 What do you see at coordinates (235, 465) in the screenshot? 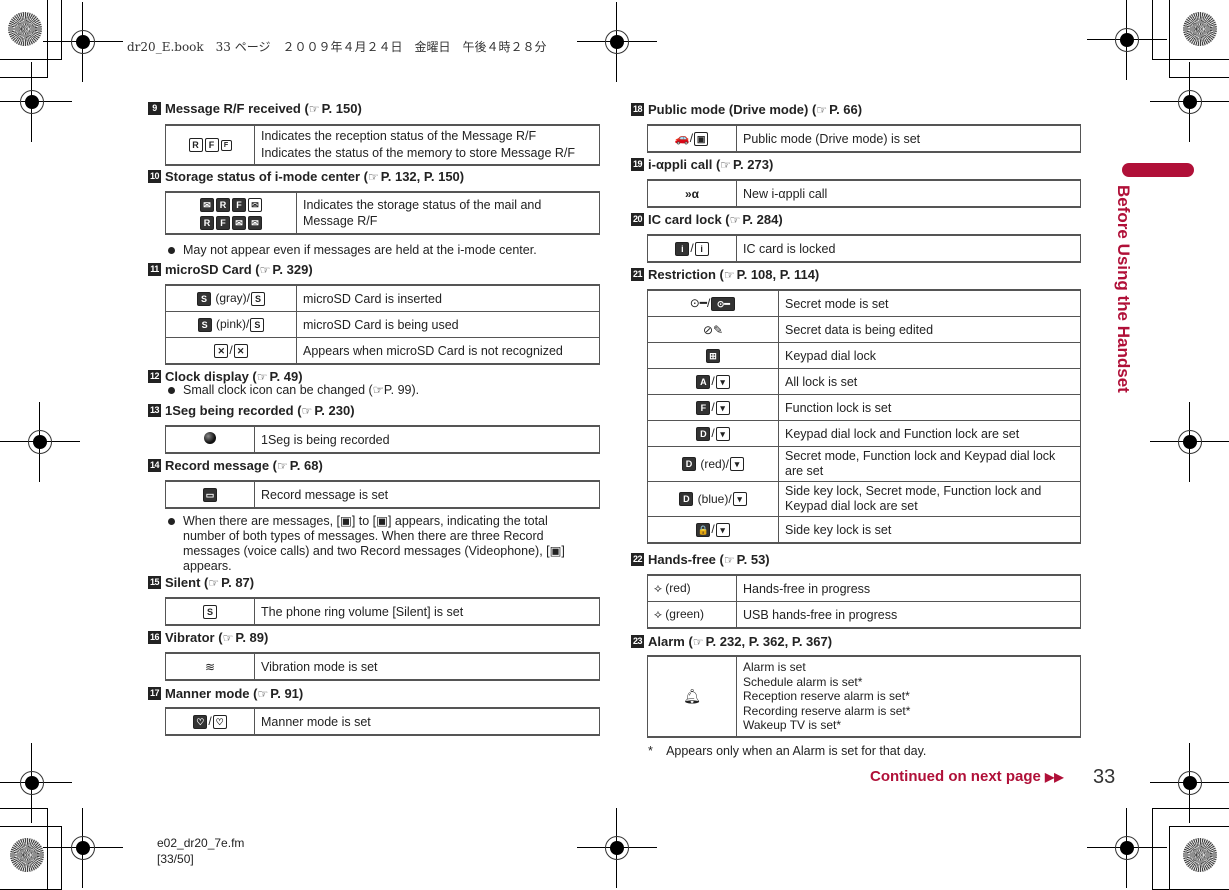
I see `section-title: 14 Record message (☞ P. 68)` at bounding box center [235, 465].